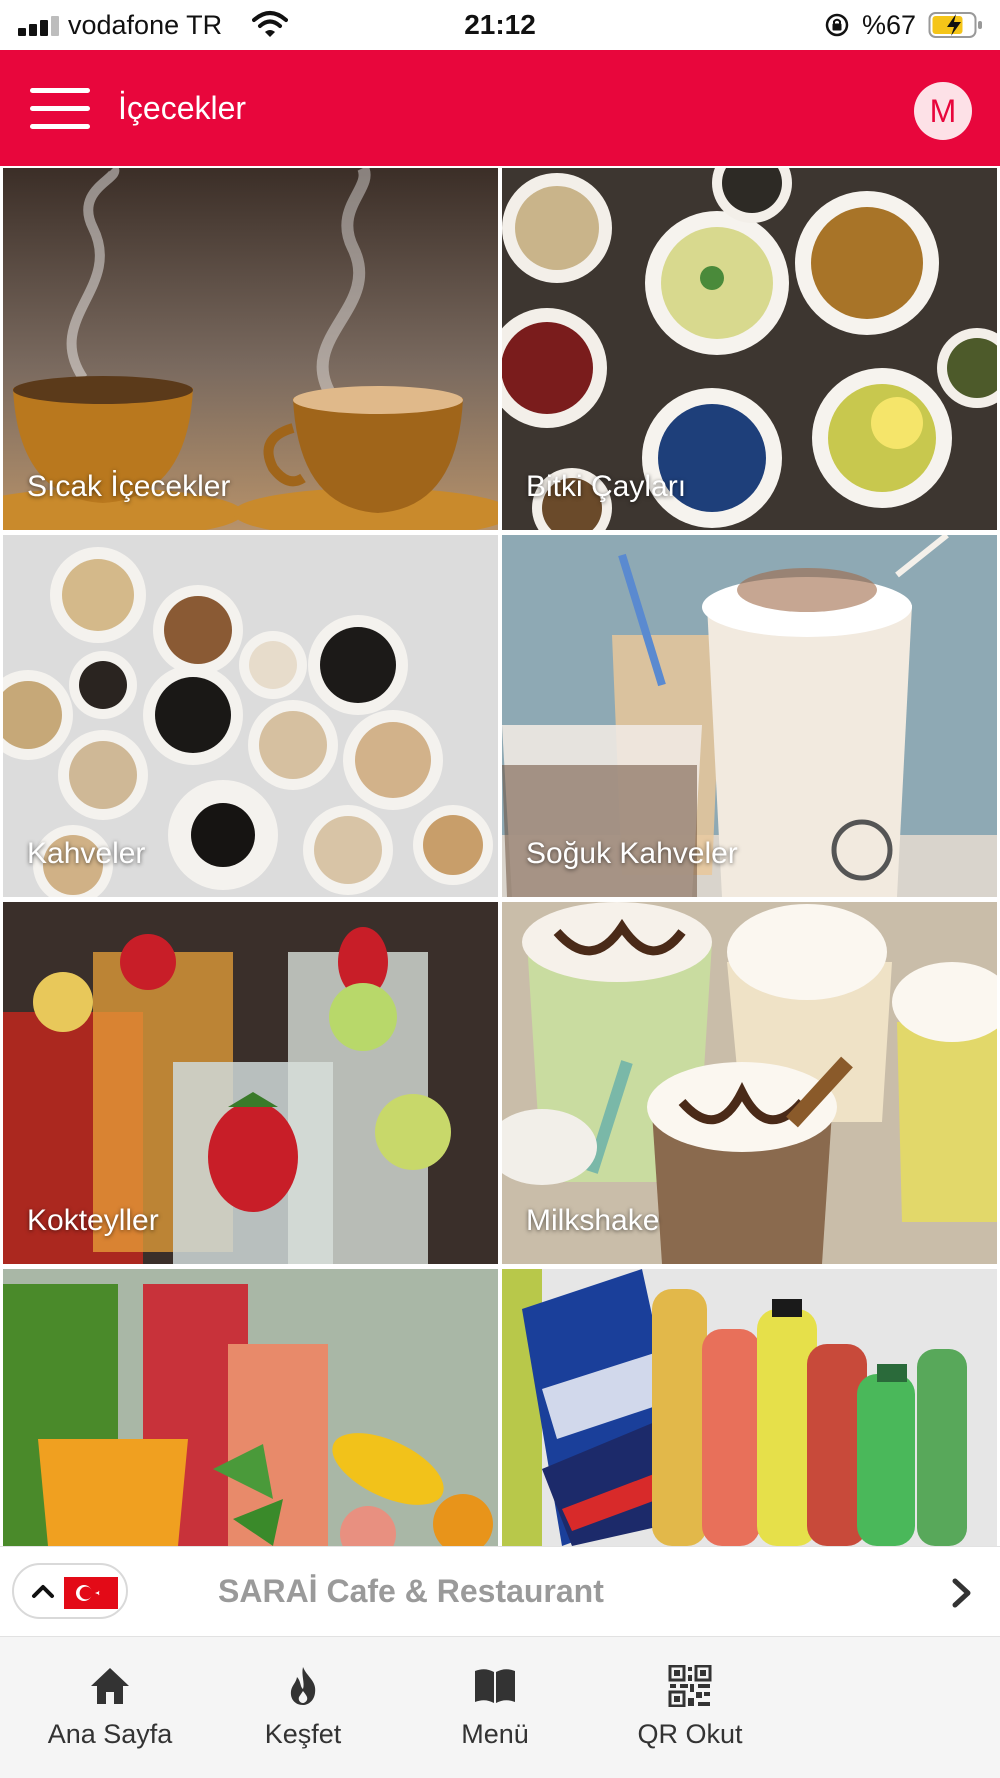 This screenshot has height=1778, width=1000. What do you see at coordinates (86, 853) in the screenshot?
I see `category-label: Kahveler` at bounding box center [86, 853].